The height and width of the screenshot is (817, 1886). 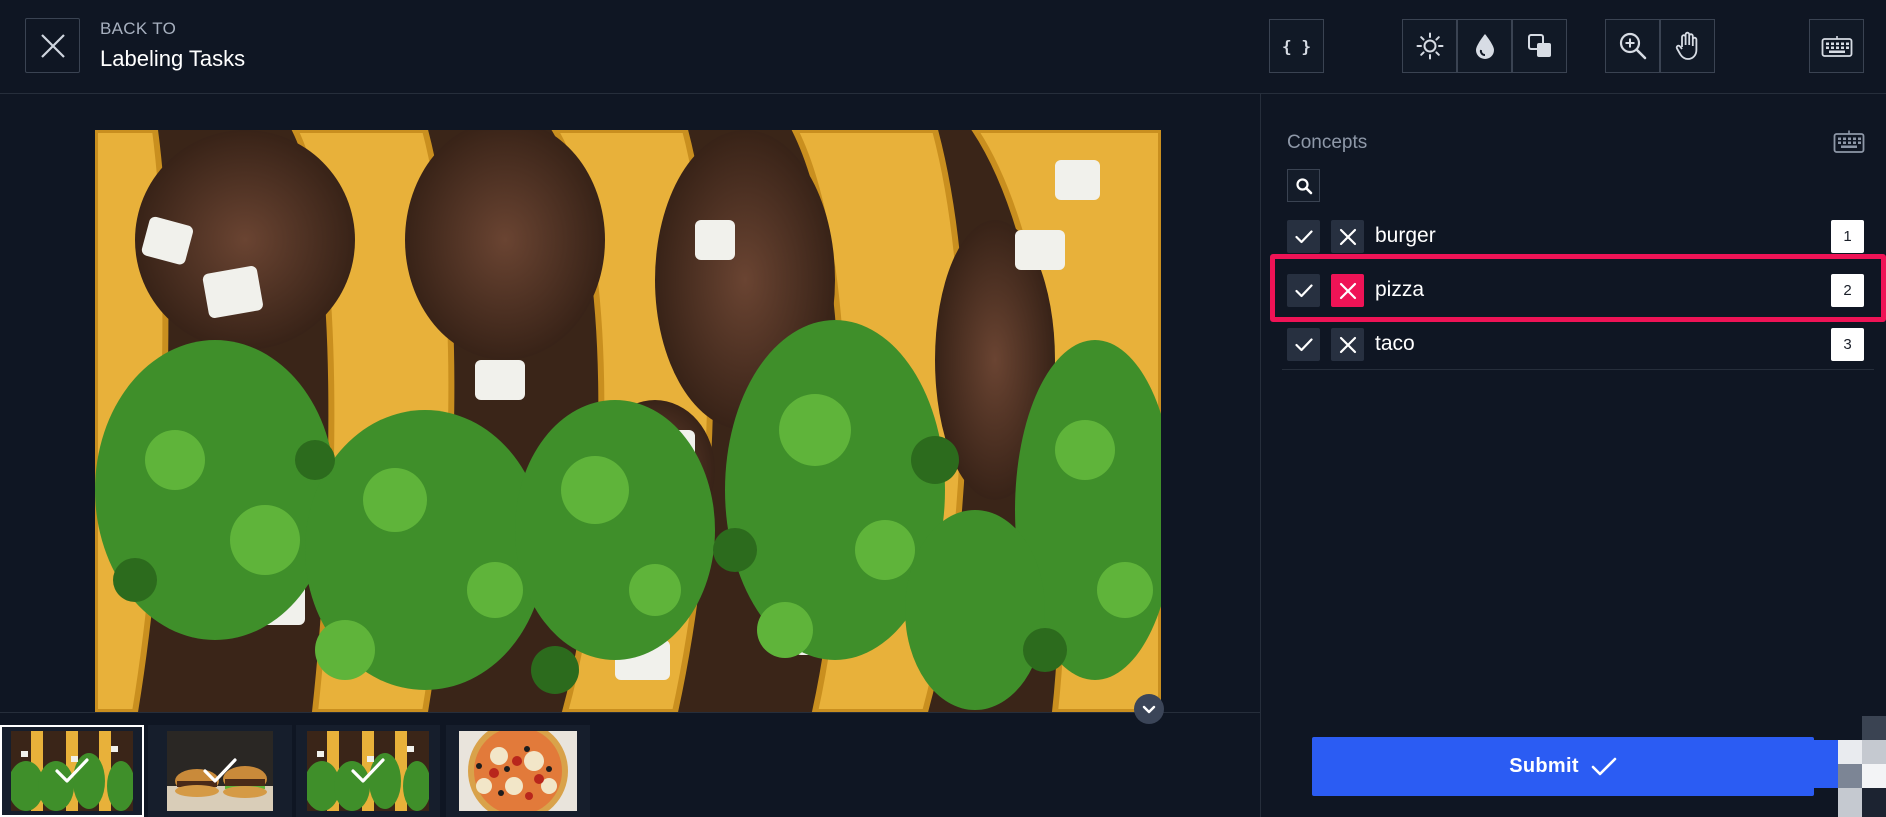 I want to click on shortcut-key-badge: 1, so click(x=1847, y=236).